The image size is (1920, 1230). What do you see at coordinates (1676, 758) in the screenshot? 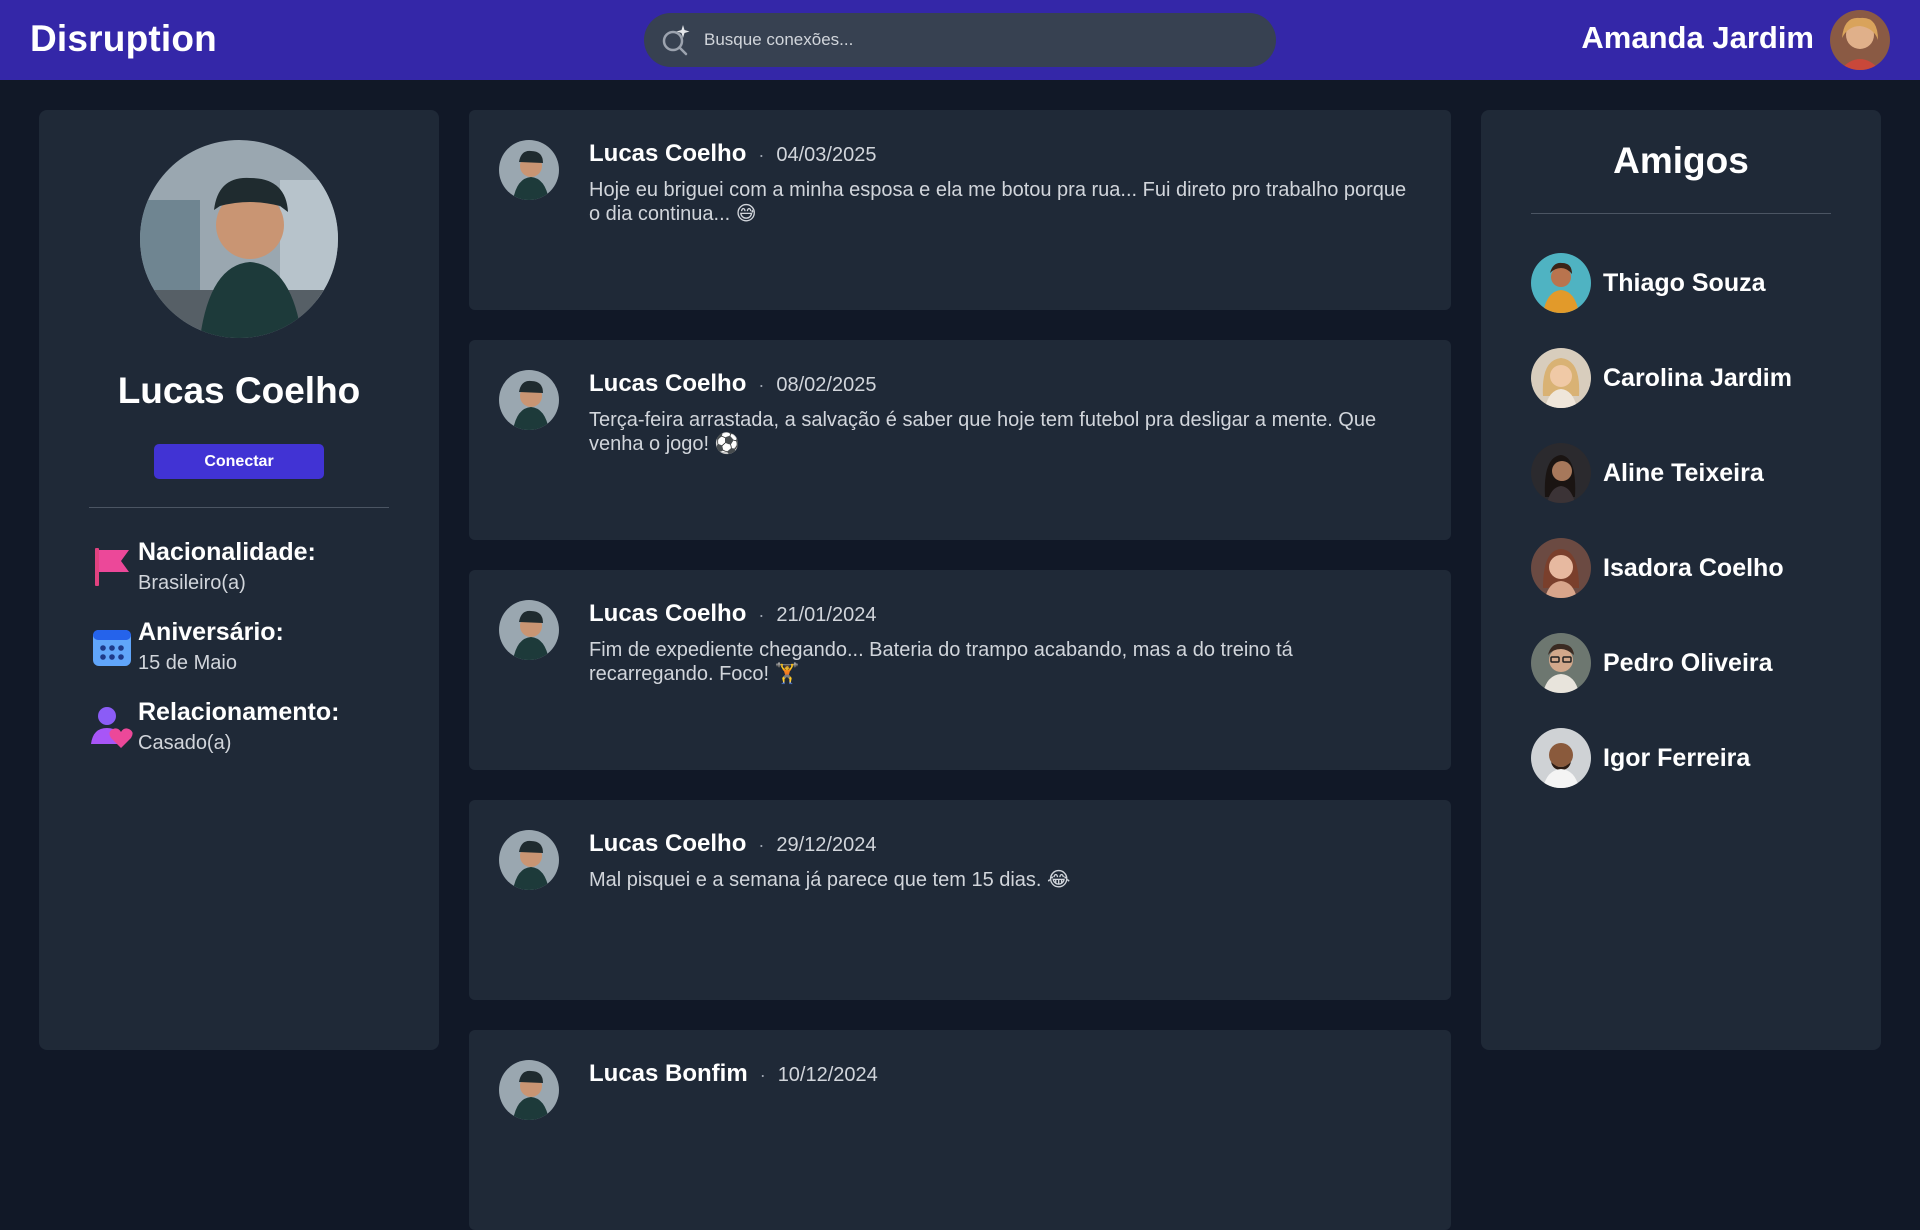
I see `friend-name: Igor Ferreira` at bounding box center [1676, 758].